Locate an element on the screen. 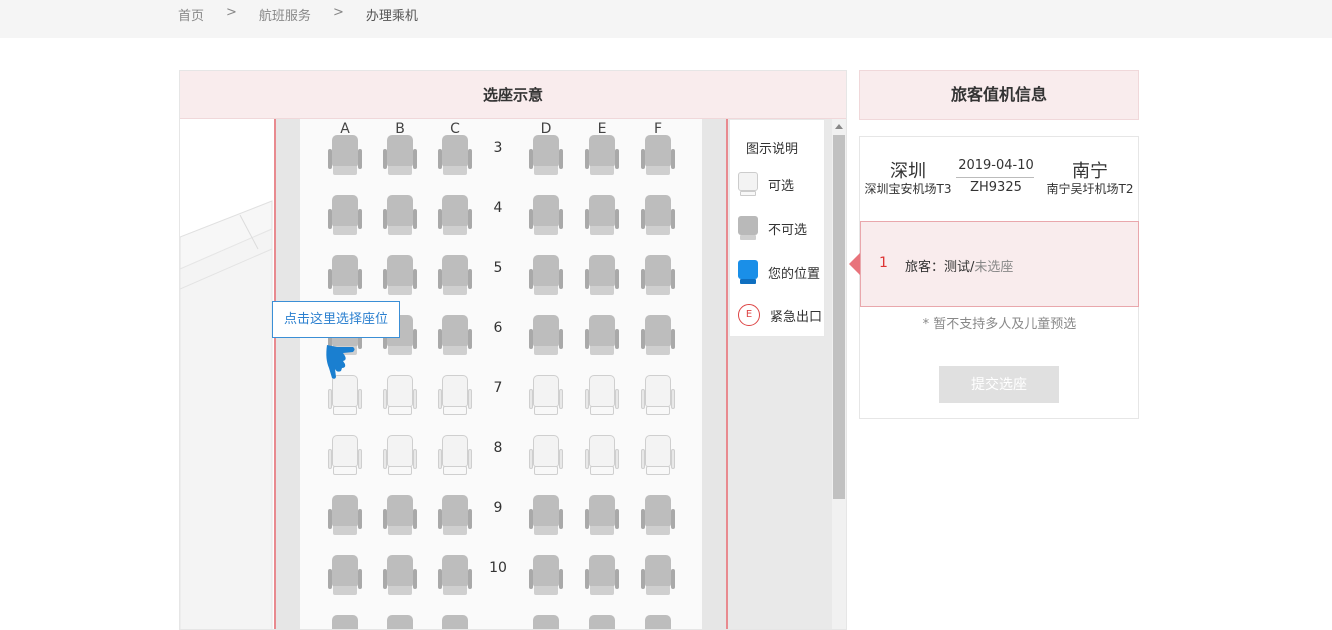 Image resolution: width=1332 pixels, height=630 pixels. selected-passenger-arrow-icon is located at coordinates (854, 264).